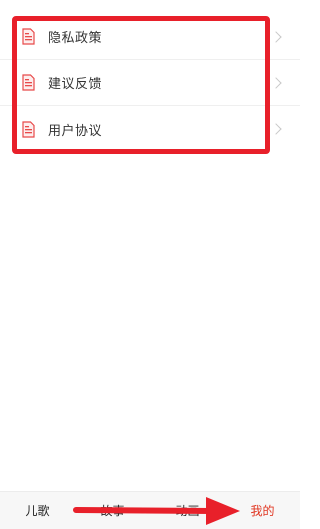 This screenshot has height=529, width=320. I want to click on bottom-tab-bar: 儿歌 故事 动画 我的, so click(150, 510).